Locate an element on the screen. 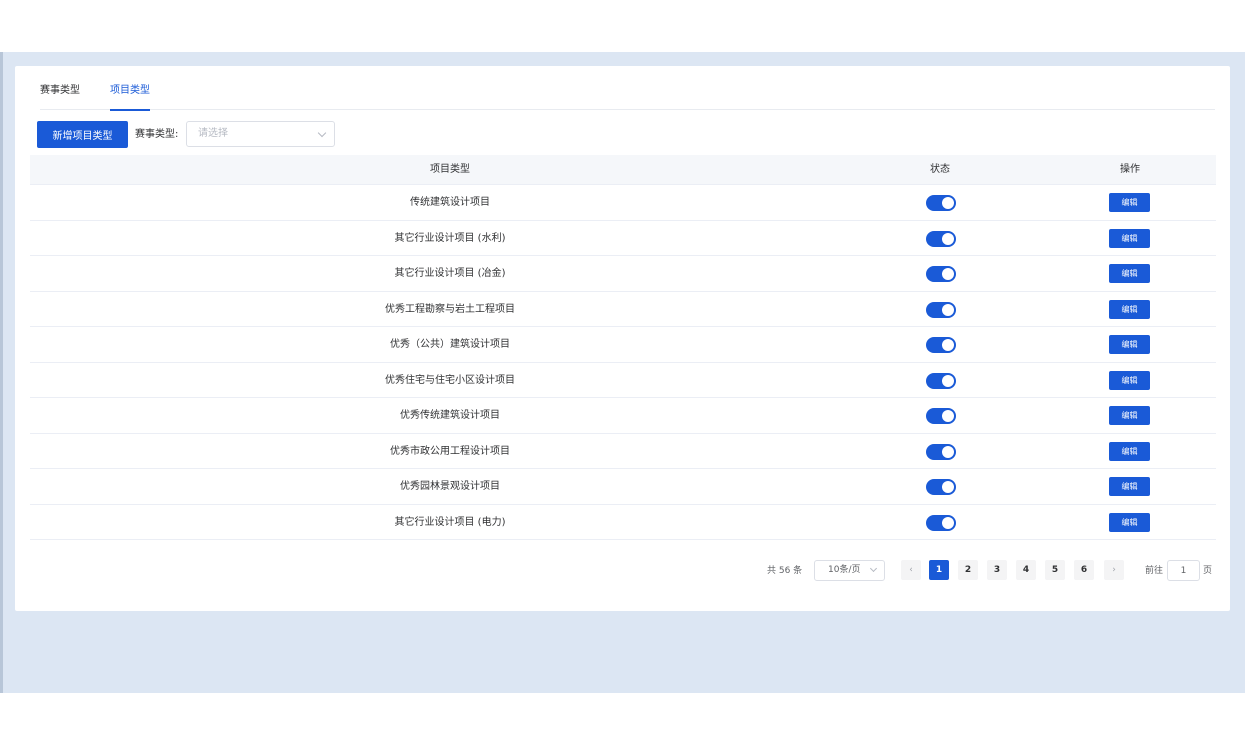 This screenshot has height=744, width=1245. header-project-type: 项目类型 is located at coordinates (450, 169).